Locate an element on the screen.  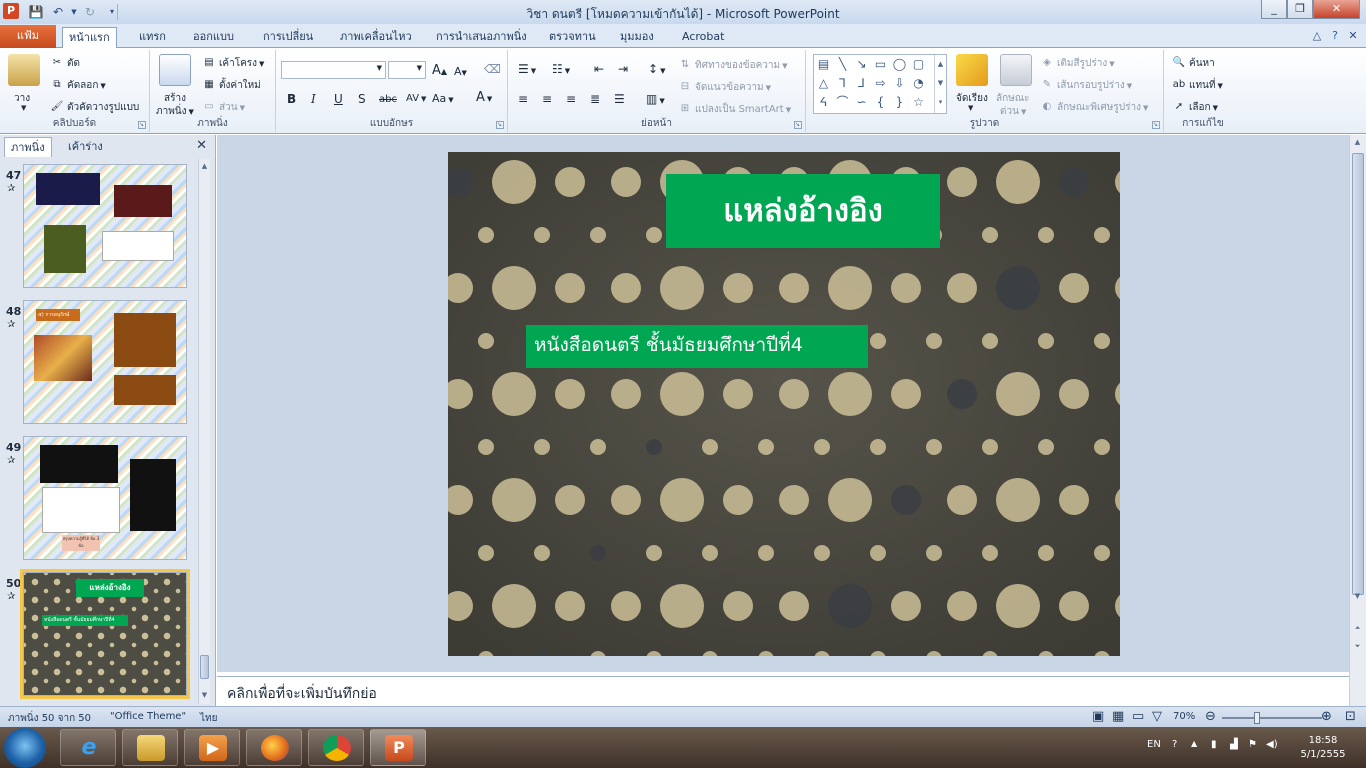
help-icon: ? is located at coordinates (1335, 36).